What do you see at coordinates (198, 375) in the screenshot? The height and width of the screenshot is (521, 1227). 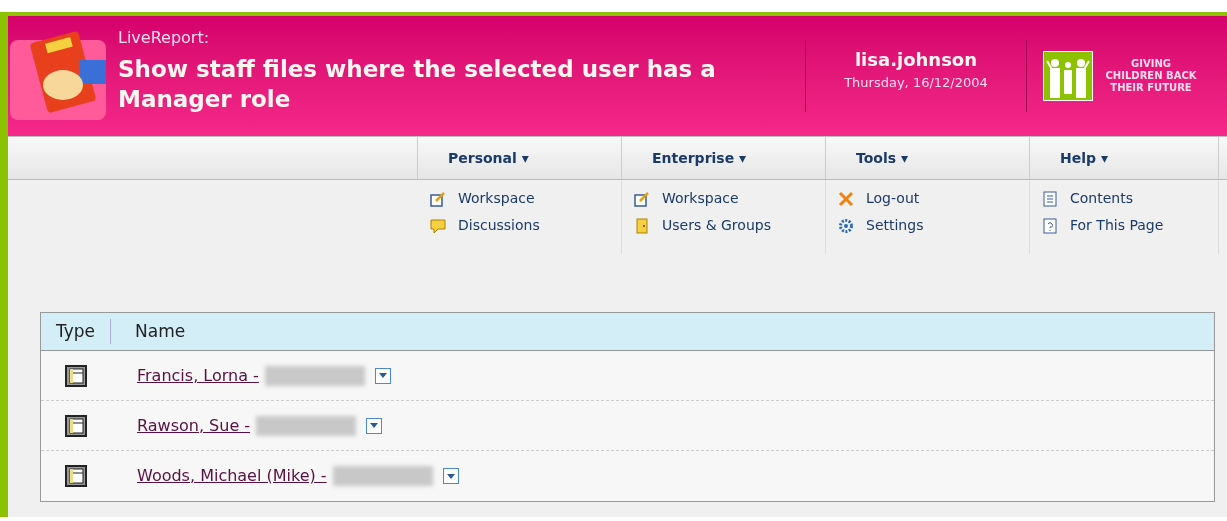 I see `staff-file-link: Francis, Lorna -` at bounding box center [198, 375].